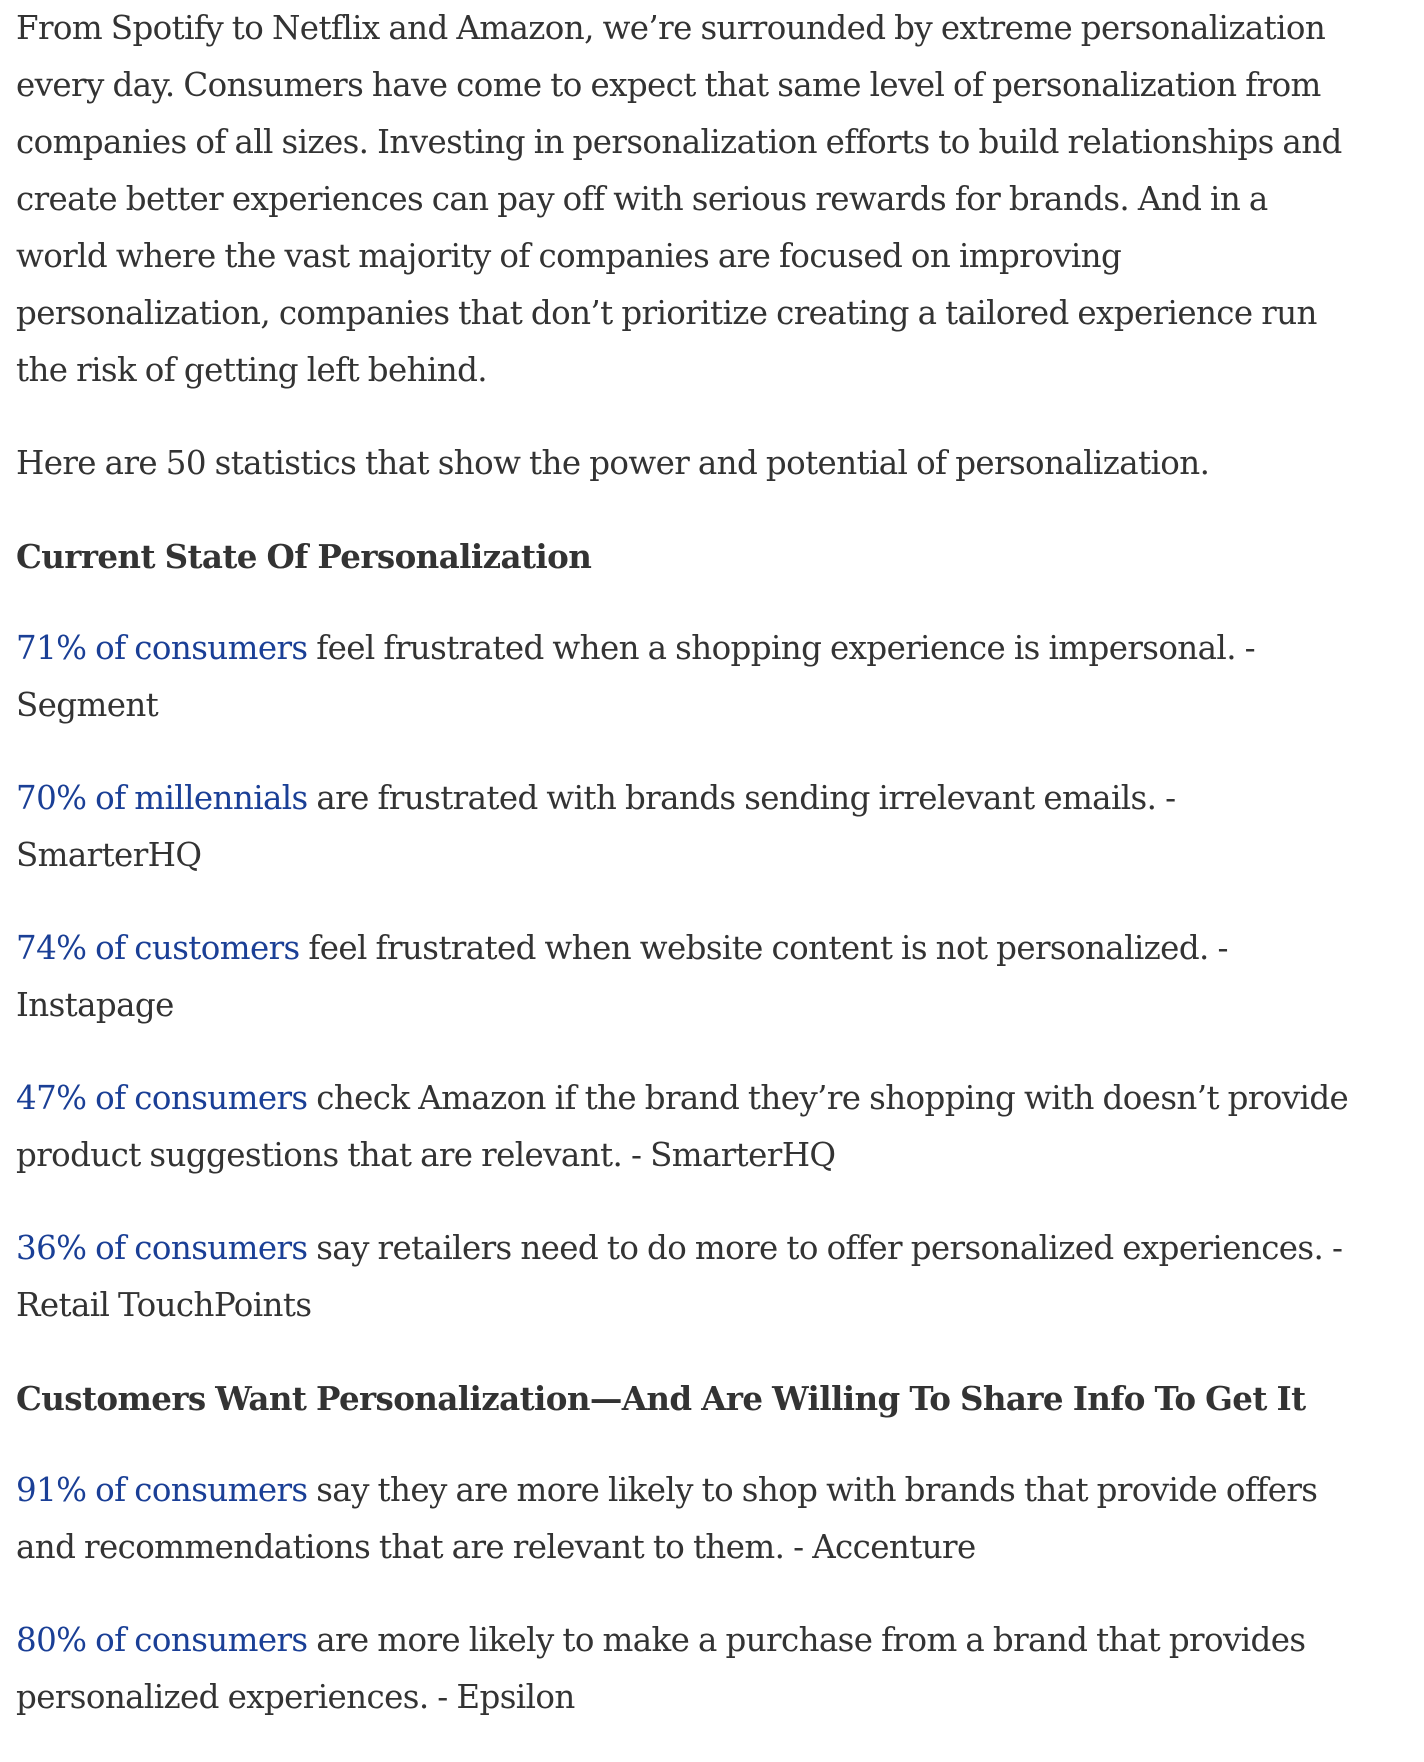 The width and height of the screenshot is (1424, 1762). I want to click on stat-source-link: 36% of consumers, so click(162, 1248).